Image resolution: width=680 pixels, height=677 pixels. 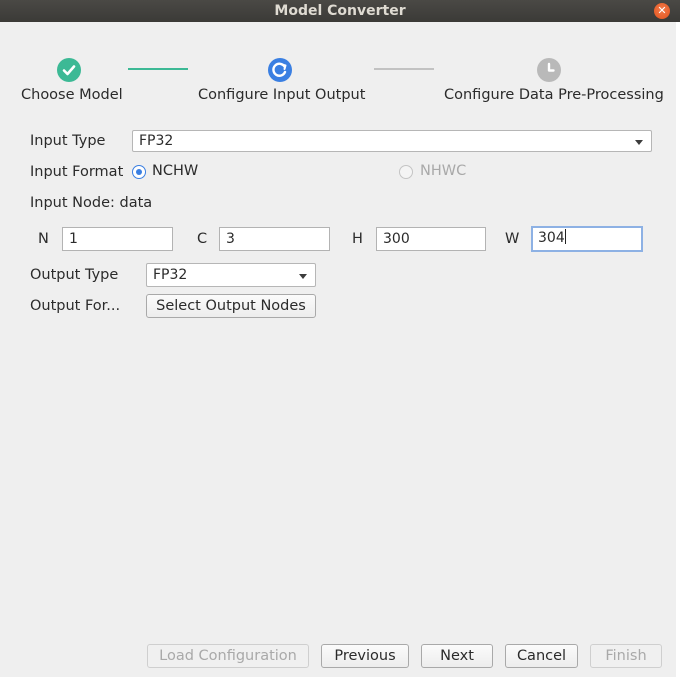 What do you see at coordinates (541, 656) in the screenshot?
I see `cancel-button: Cancel` at bounding box center [541, 656].